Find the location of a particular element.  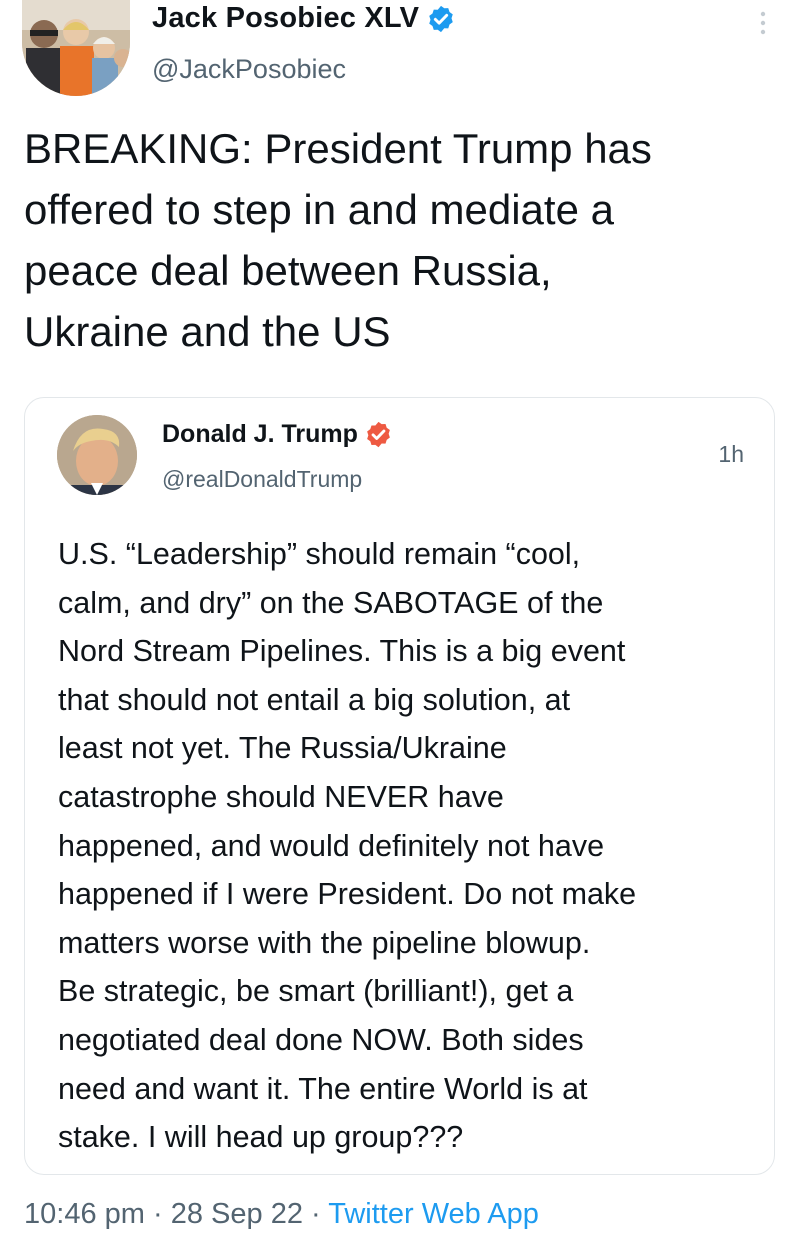

tweet-time: 10:46 pm is located at coordinates (84, 1214).